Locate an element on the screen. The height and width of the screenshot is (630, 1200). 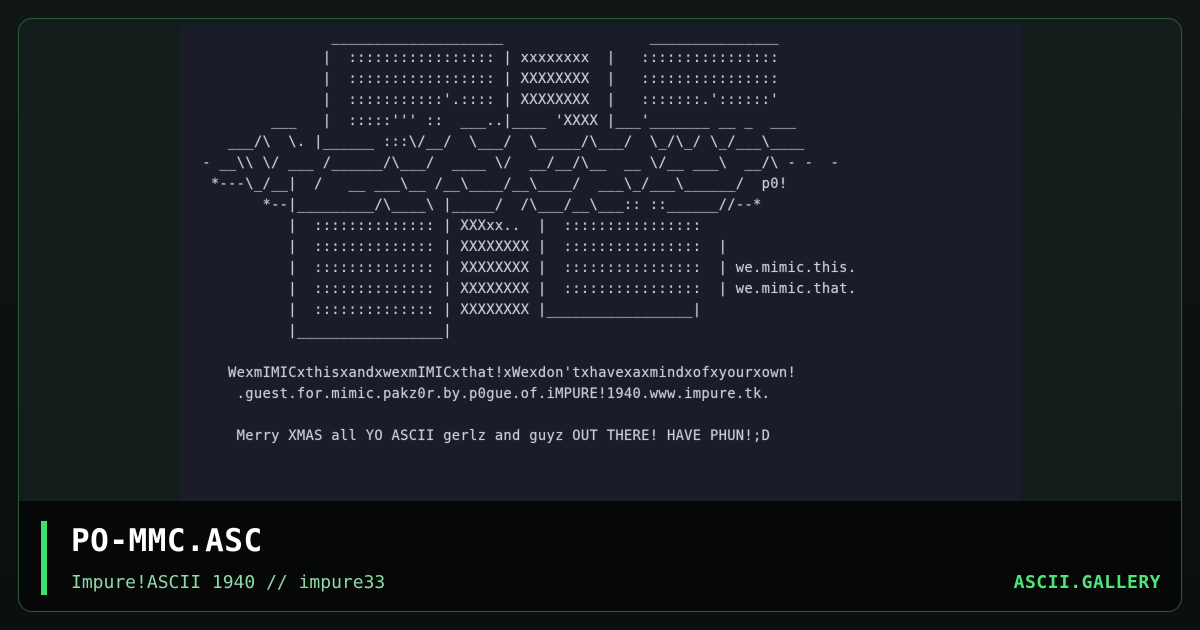
site-brand-link: ASCII.GALLERY is located at coordinates (1087, 582).